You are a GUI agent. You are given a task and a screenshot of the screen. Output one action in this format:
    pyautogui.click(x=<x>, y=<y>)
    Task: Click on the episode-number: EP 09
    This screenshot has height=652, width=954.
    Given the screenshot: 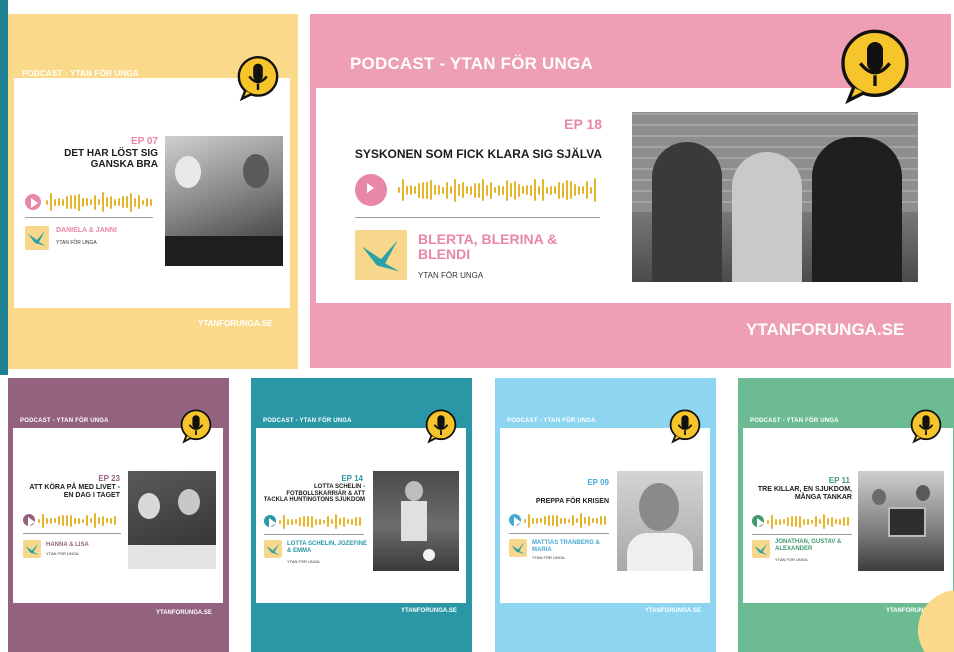 What is the action you would take?
    pyautogui.click(x=598, y=482)
    